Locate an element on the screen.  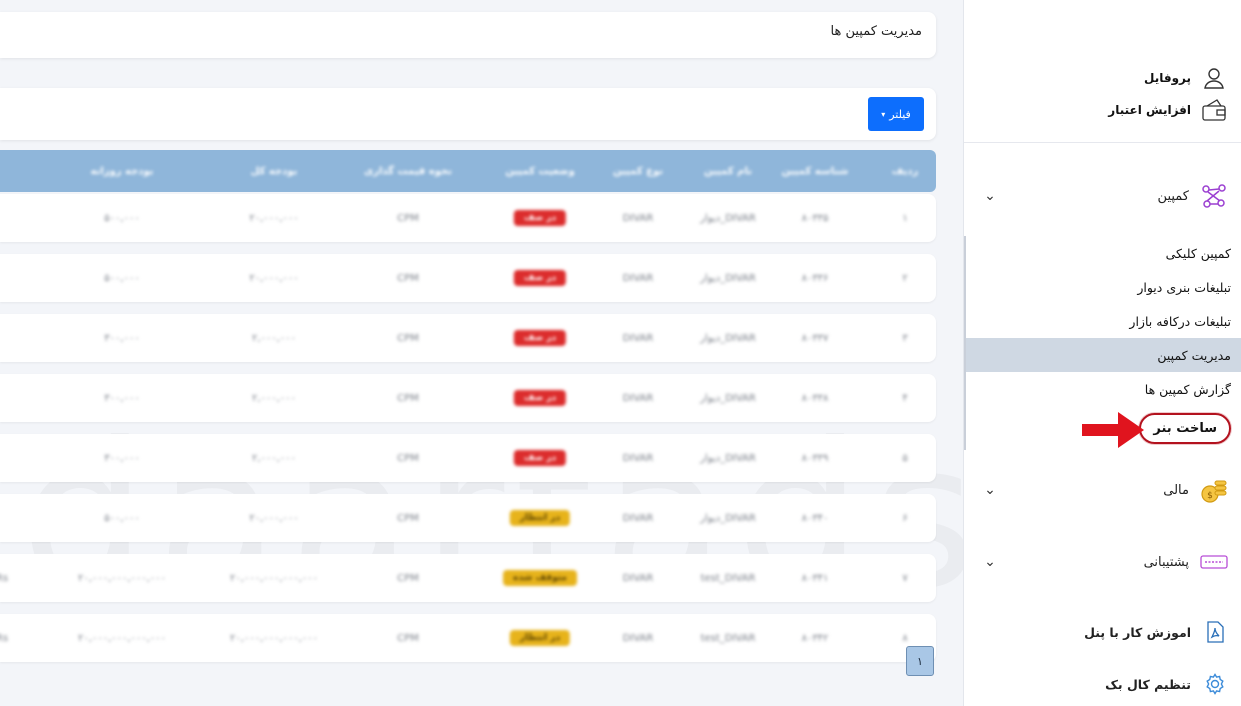
sidebar-item-divar-banner: تبلیغات بنری دیوار is located at coordinates (1103, 287).